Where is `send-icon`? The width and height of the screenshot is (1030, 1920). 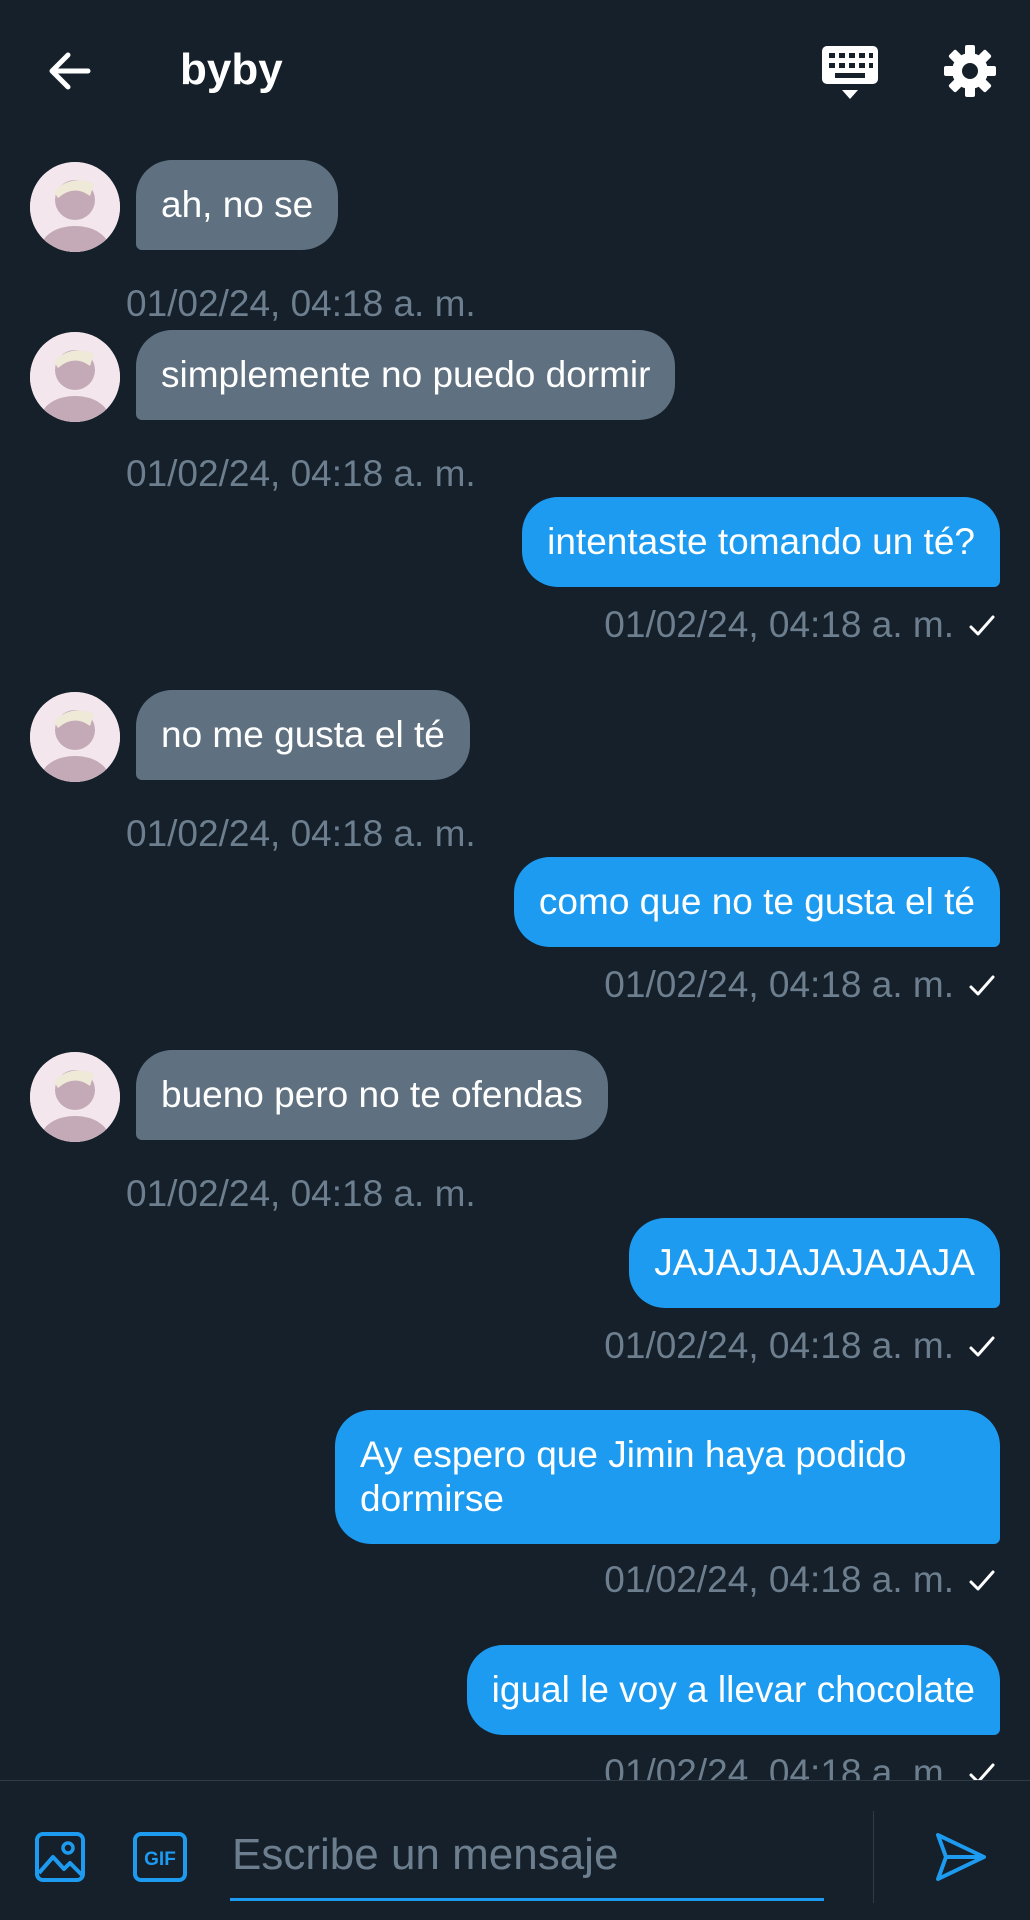 send-icon is located at coordinates (961, 1857).